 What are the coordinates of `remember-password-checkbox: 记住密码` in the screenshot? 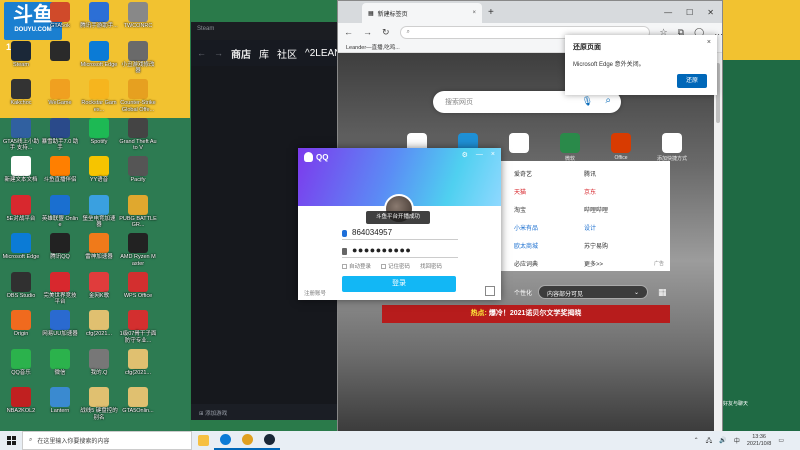 It's located at (395, 266).